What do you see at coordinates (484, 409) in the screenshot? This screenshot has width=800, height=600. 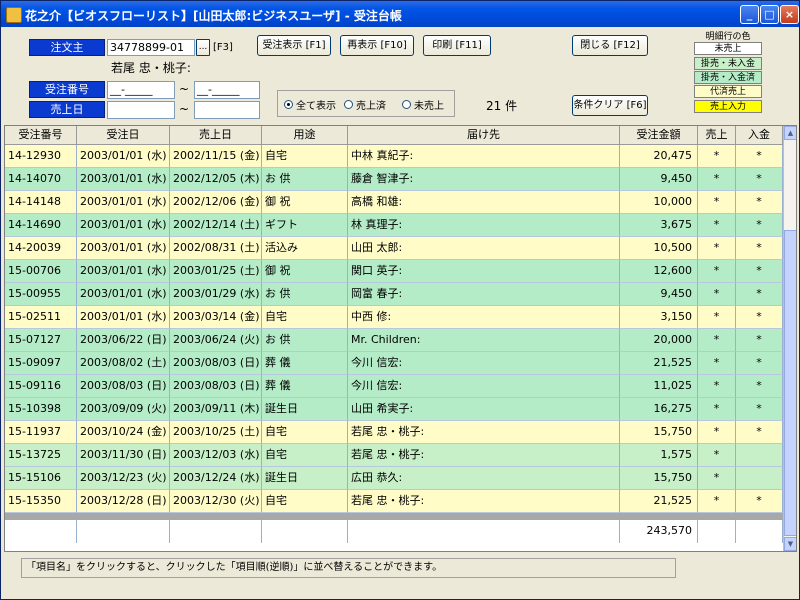 I see `cell-recipient: 山田 希実子:` at bounding box center [484, 409].